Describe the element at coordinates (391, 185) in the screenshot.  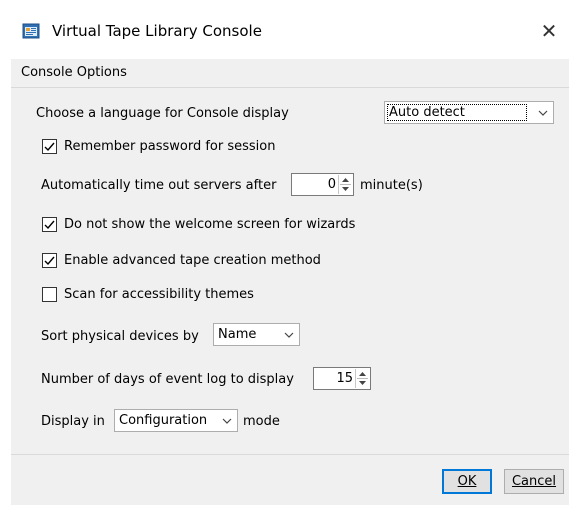
I see `timeout-unit-label: minute(s)` at that location.